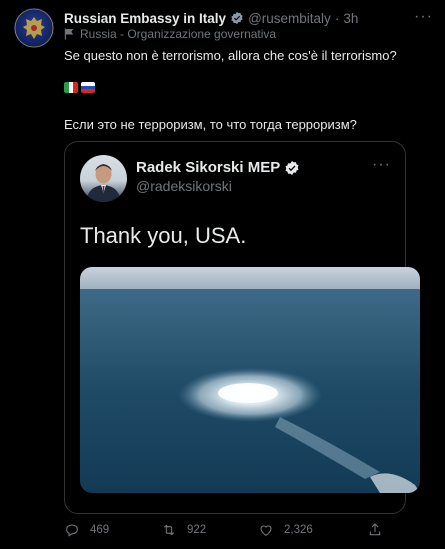 This screenshot has height=549, width=445. I want to click on italy-flag-icon, so click(71, 87).